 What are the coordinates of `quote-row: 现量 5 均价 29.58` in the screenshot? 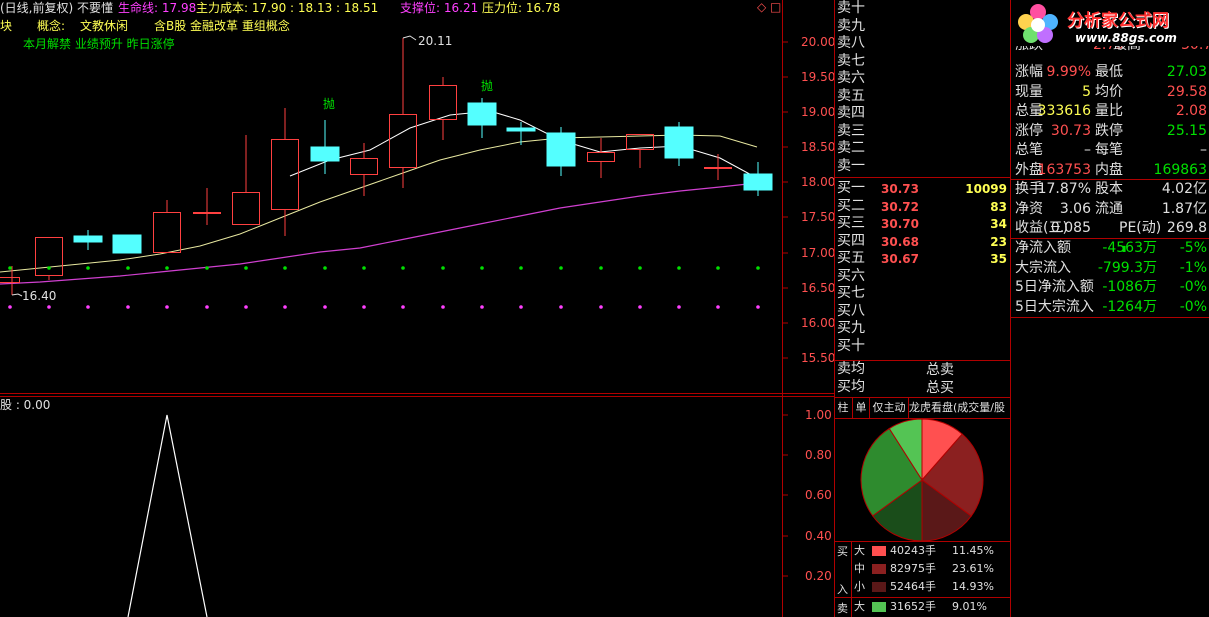 It's located at (1111, 93).